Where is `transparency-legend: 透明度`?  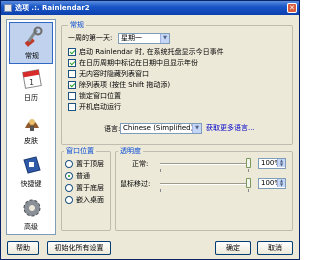
transparency-legend: 透明度 is located at coordinates (130, 151).